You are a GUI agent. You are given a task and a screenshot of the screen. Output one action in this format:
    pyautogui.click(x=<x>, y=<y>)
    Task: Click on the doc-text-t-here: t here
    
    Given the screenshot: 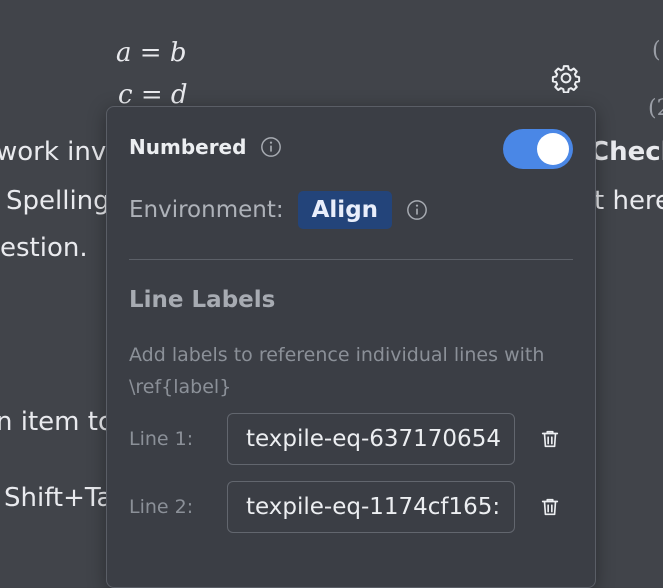 What is the action you would take?
    pyautogui.click(x=628, y=201)
    